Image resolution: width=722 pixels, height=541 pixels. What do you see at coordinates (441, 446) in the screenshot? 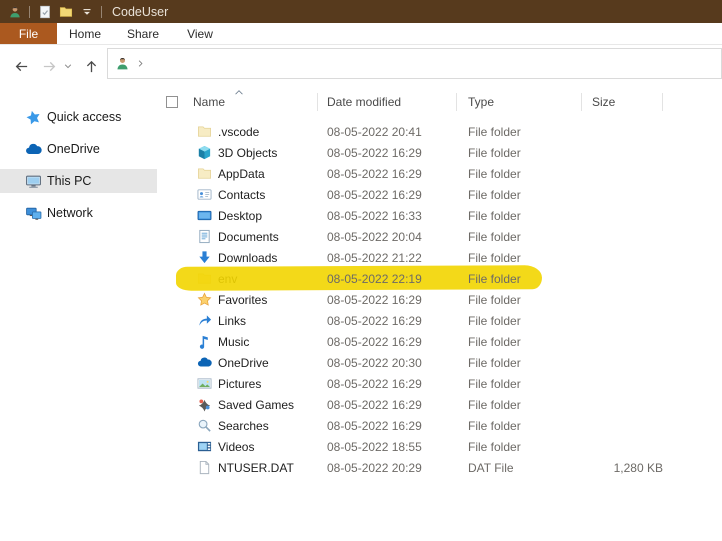
I see `file-row: Videos 08-05-2022 18:55 File folder` at bounding box center [441, 446].